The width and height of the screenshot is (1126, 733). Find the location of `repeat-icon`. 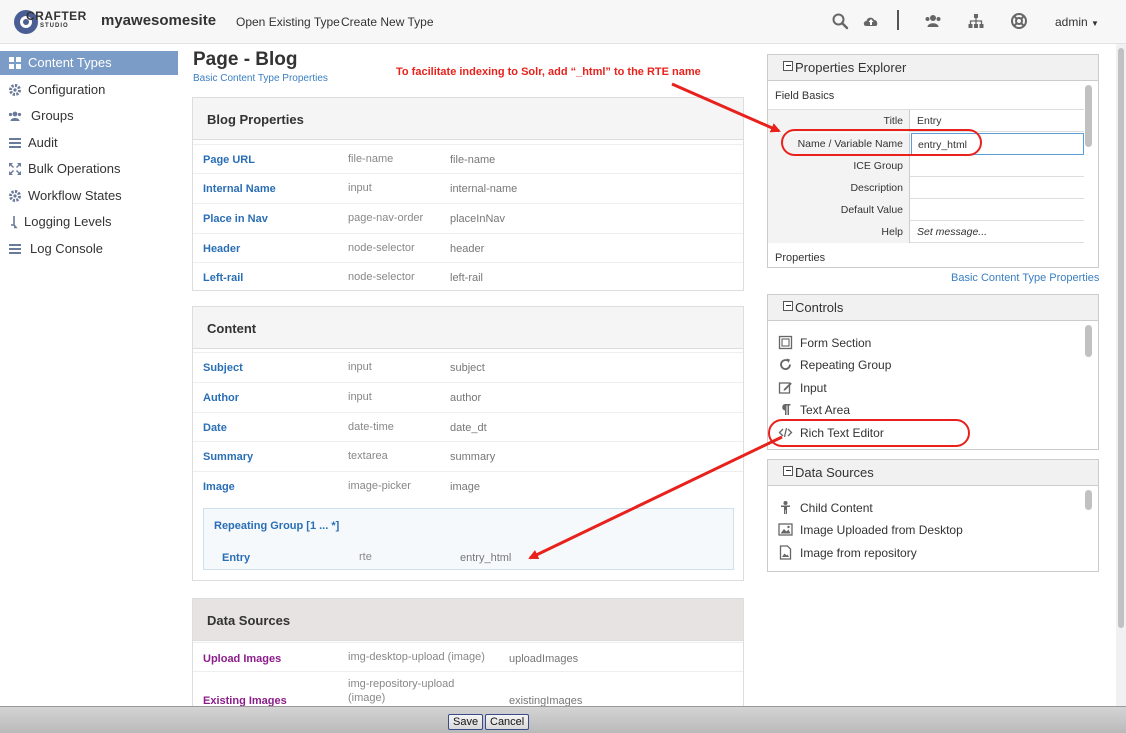

repeat-icon is located at coordinates (785, 364).